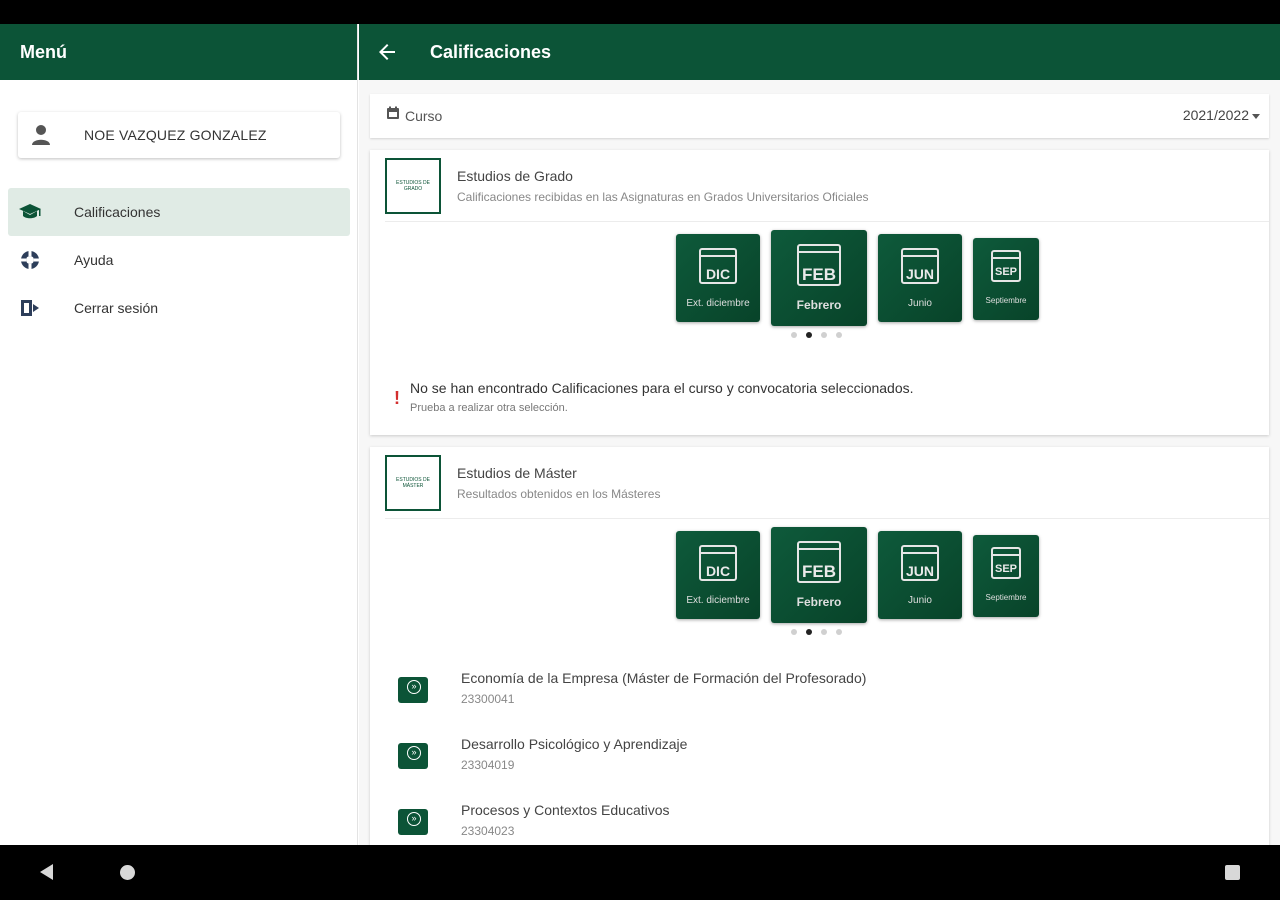 The height and width of the screenshot is (900, 1280). What do you see at coordinates (565, 810) in the screenshot?
I see `subject-name: Procesos y Contextos Educativos` at bounding box center [565, 810].